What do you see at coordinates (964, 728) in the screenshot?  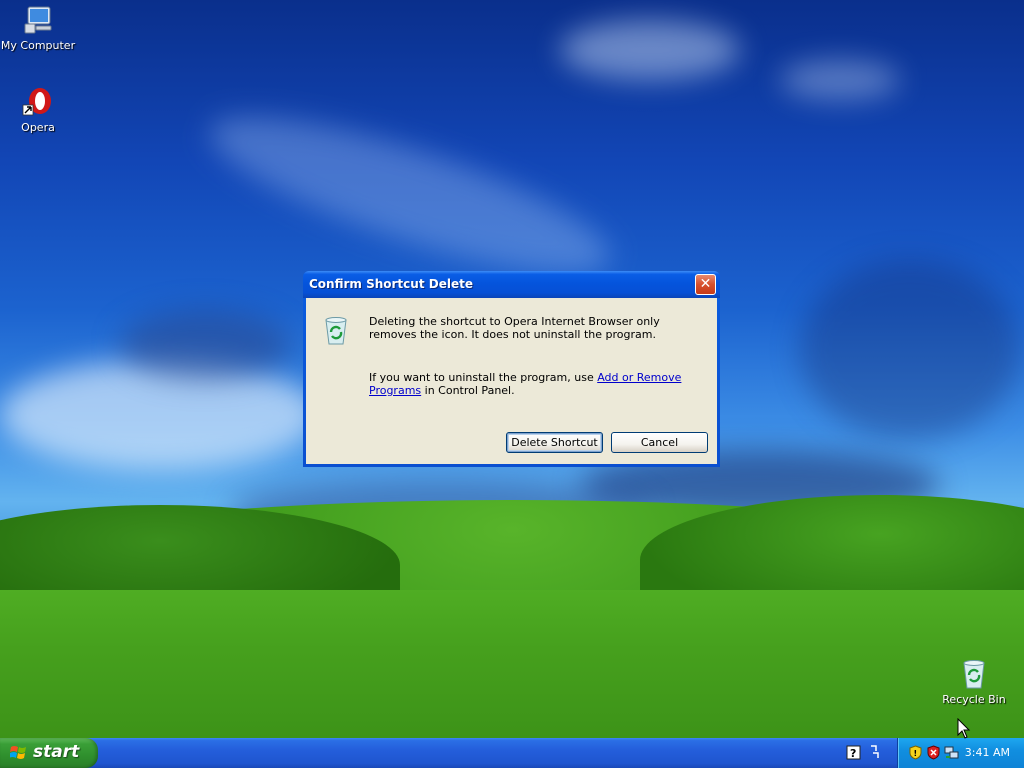 I see `mouse-cursor-icon` at bounding box center [964, 728].